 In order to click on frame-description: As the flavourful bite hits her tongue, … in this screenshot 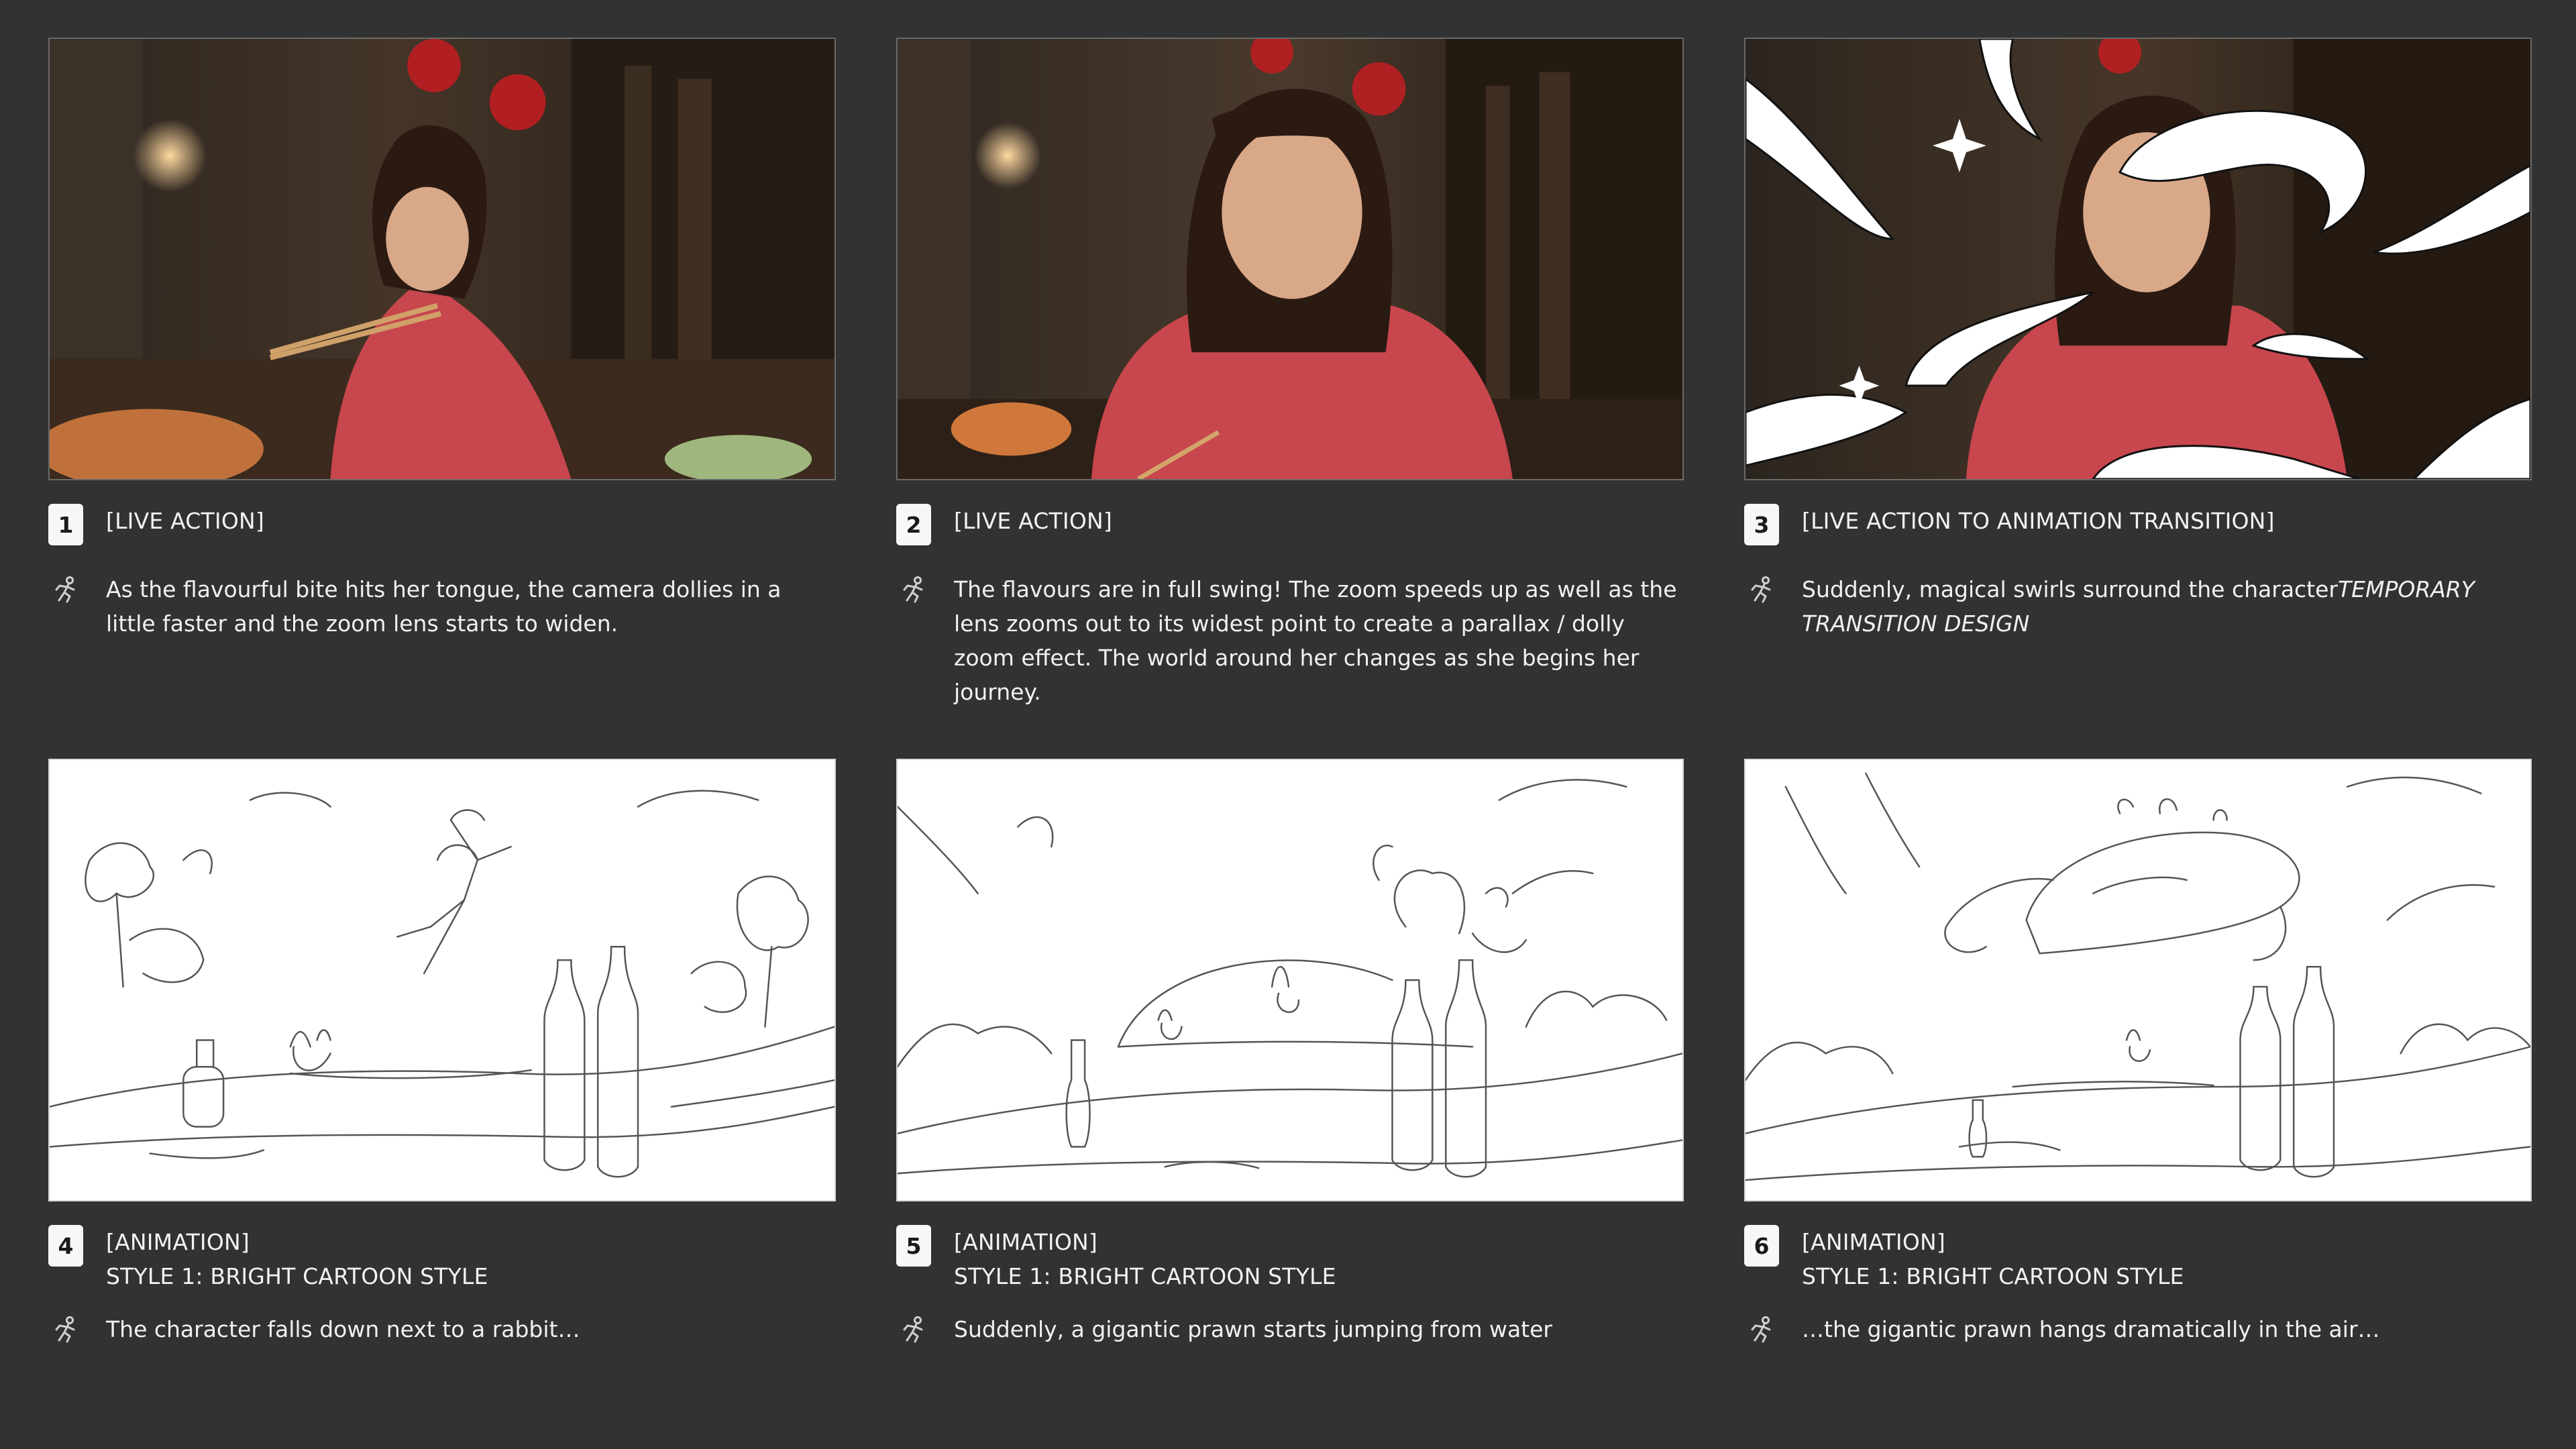, I will do `click(444, 606)`.